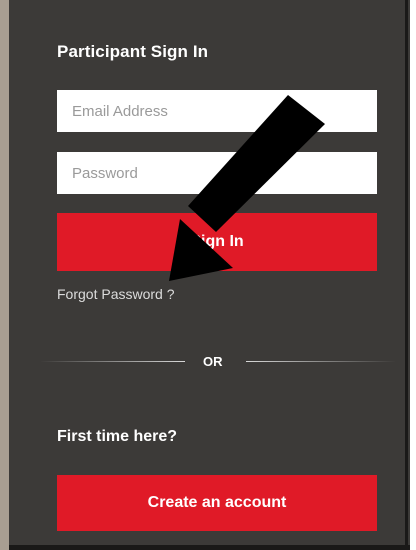 This screenshot has height=550, width=416. I want to click on or-label: OR, so click(213, 361).